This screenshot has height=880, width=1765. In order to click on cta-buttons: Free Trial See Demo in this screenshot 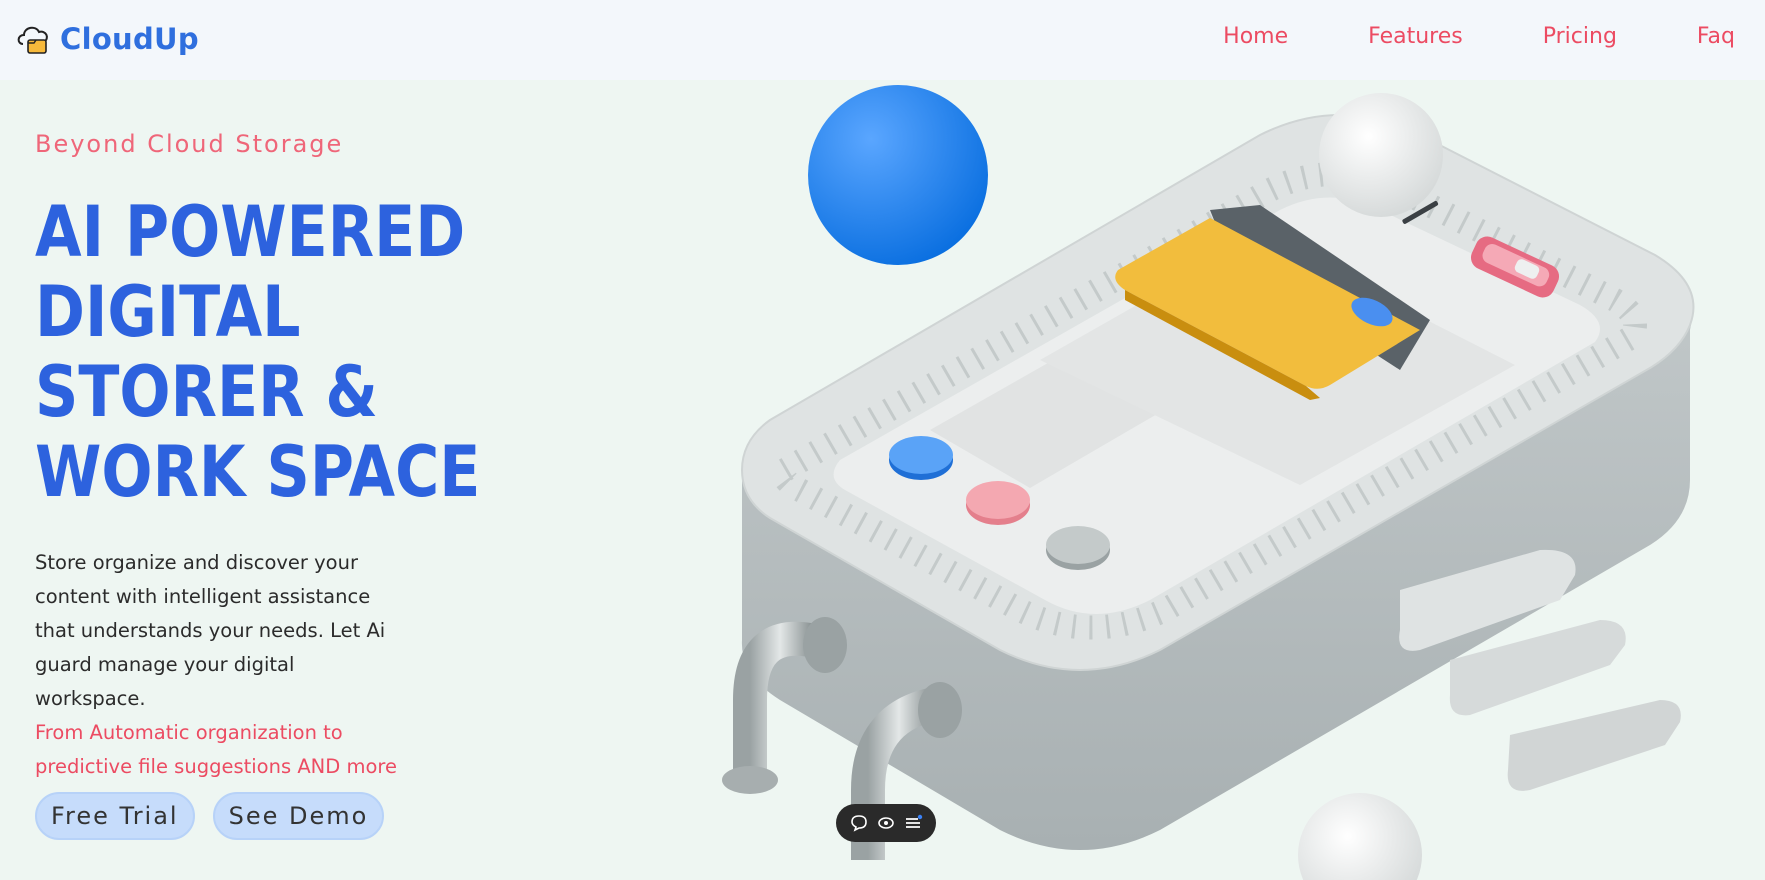, I will do `click(218, 816)`.